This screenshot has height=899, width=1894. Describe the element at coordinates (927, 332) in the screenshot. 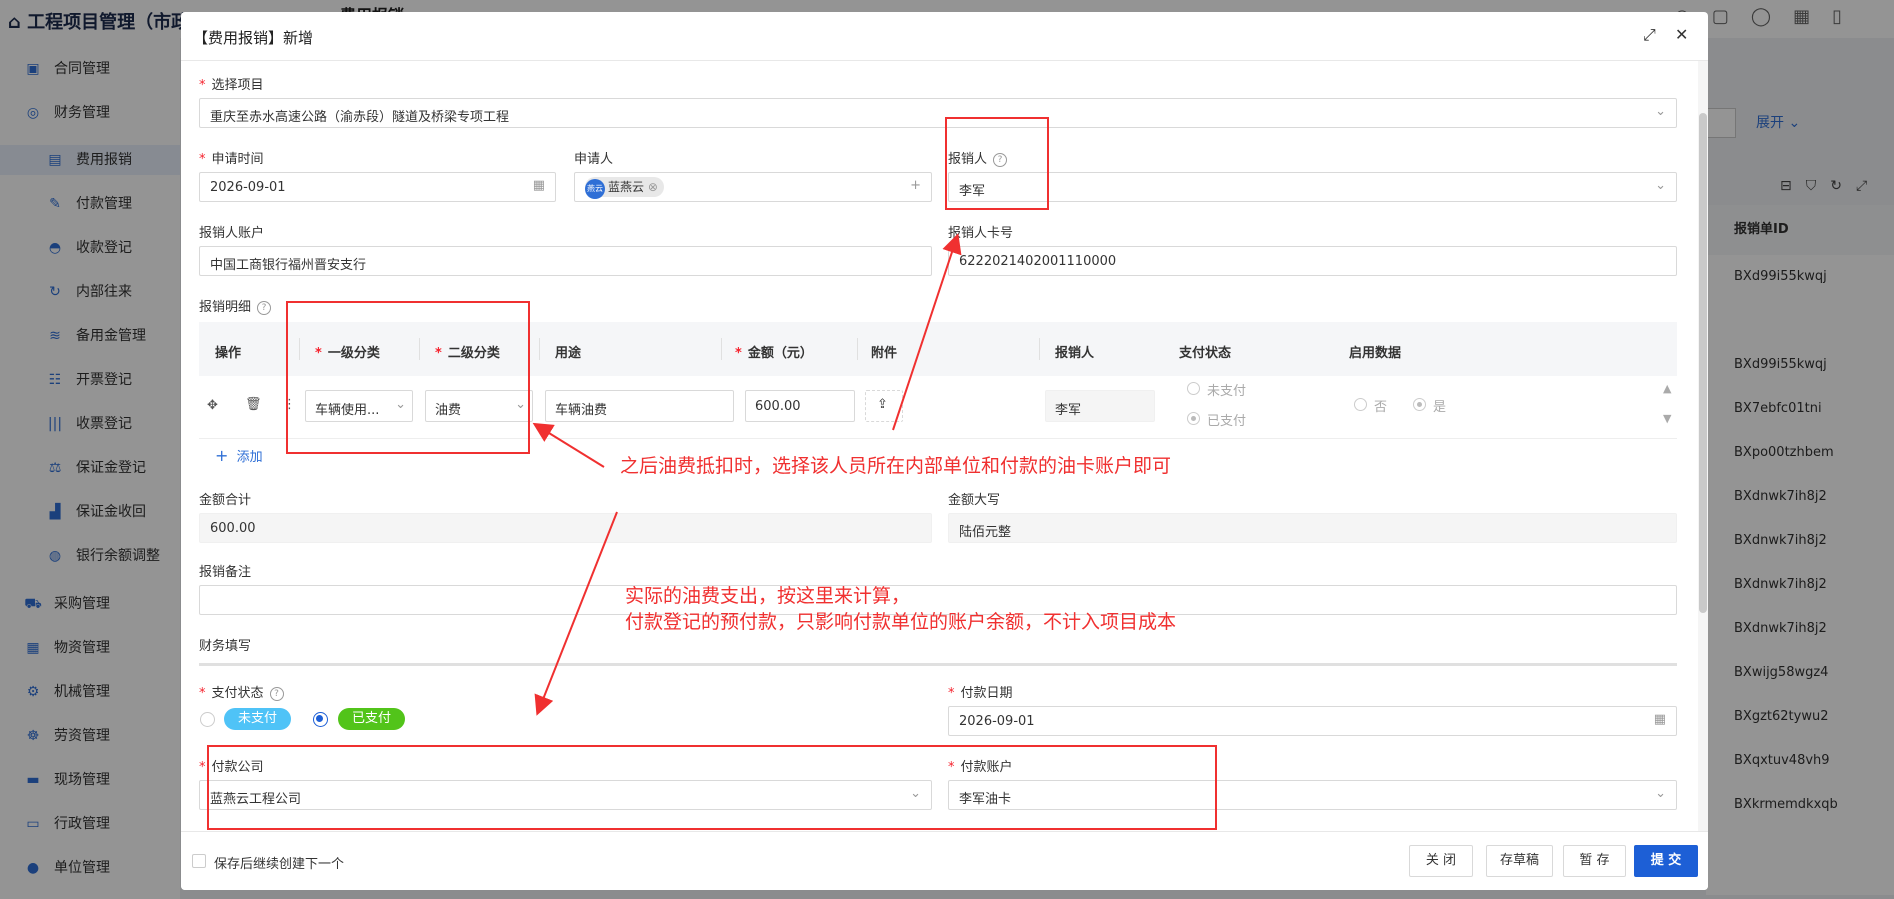

I see `arrow-to-reimburser` at that location.